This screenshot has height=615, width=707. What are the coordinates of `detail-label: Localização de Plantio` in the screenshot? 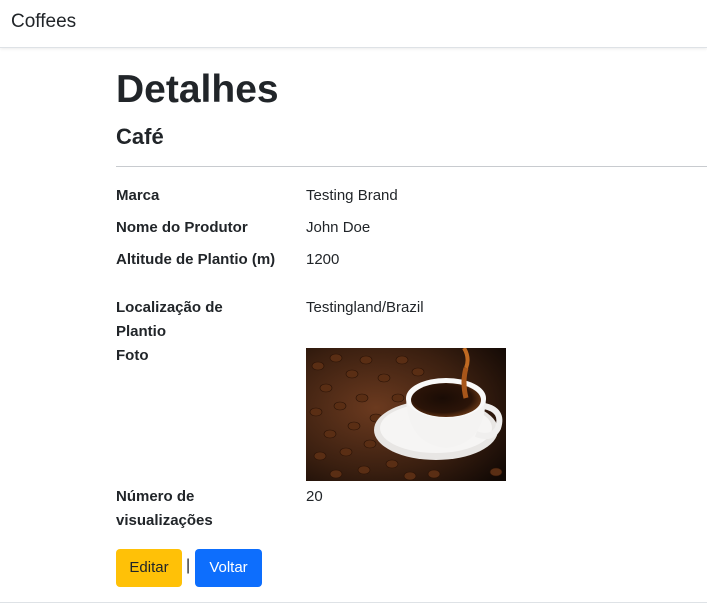 It's located at (169, 319).